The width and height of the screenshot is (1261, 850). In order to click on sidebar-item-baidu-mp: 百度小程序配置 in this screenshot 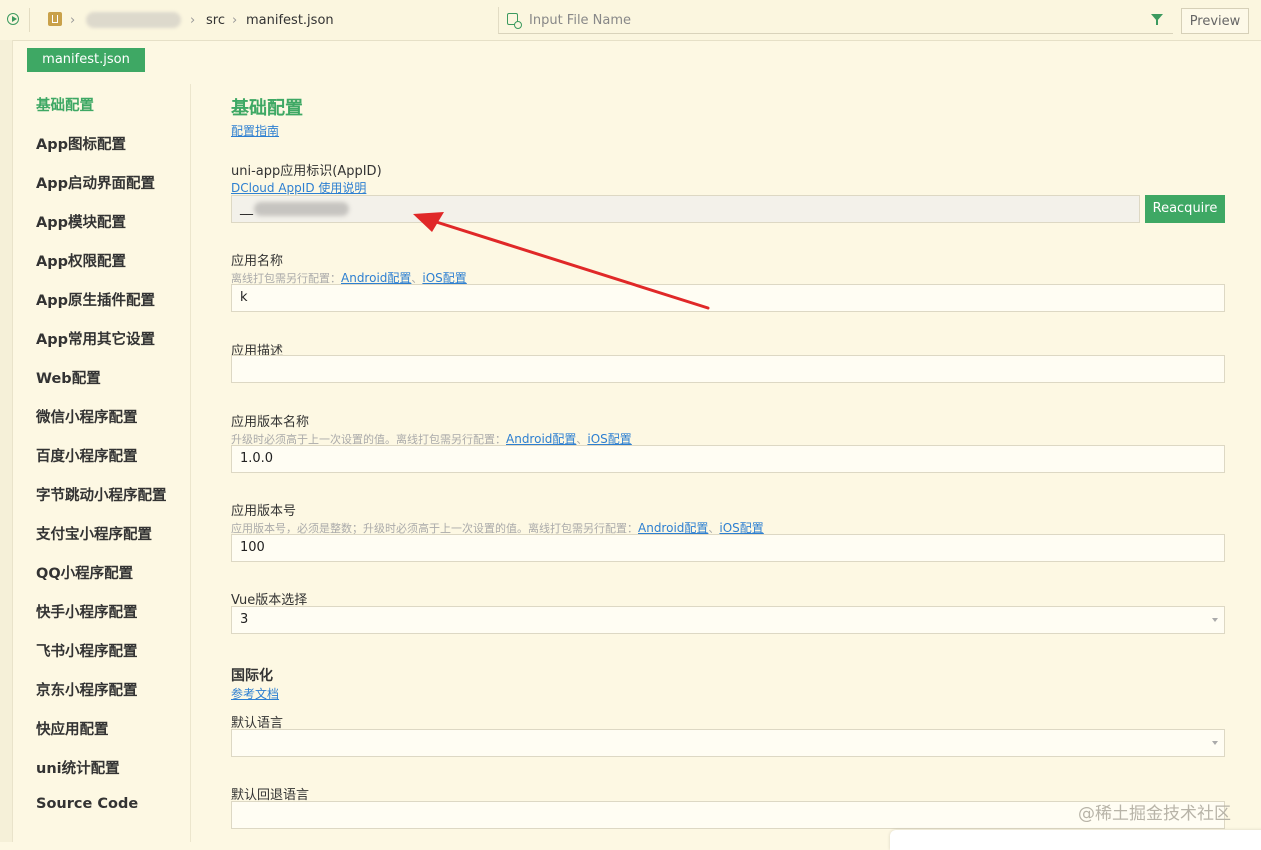, I will do `click(87, 455)`.